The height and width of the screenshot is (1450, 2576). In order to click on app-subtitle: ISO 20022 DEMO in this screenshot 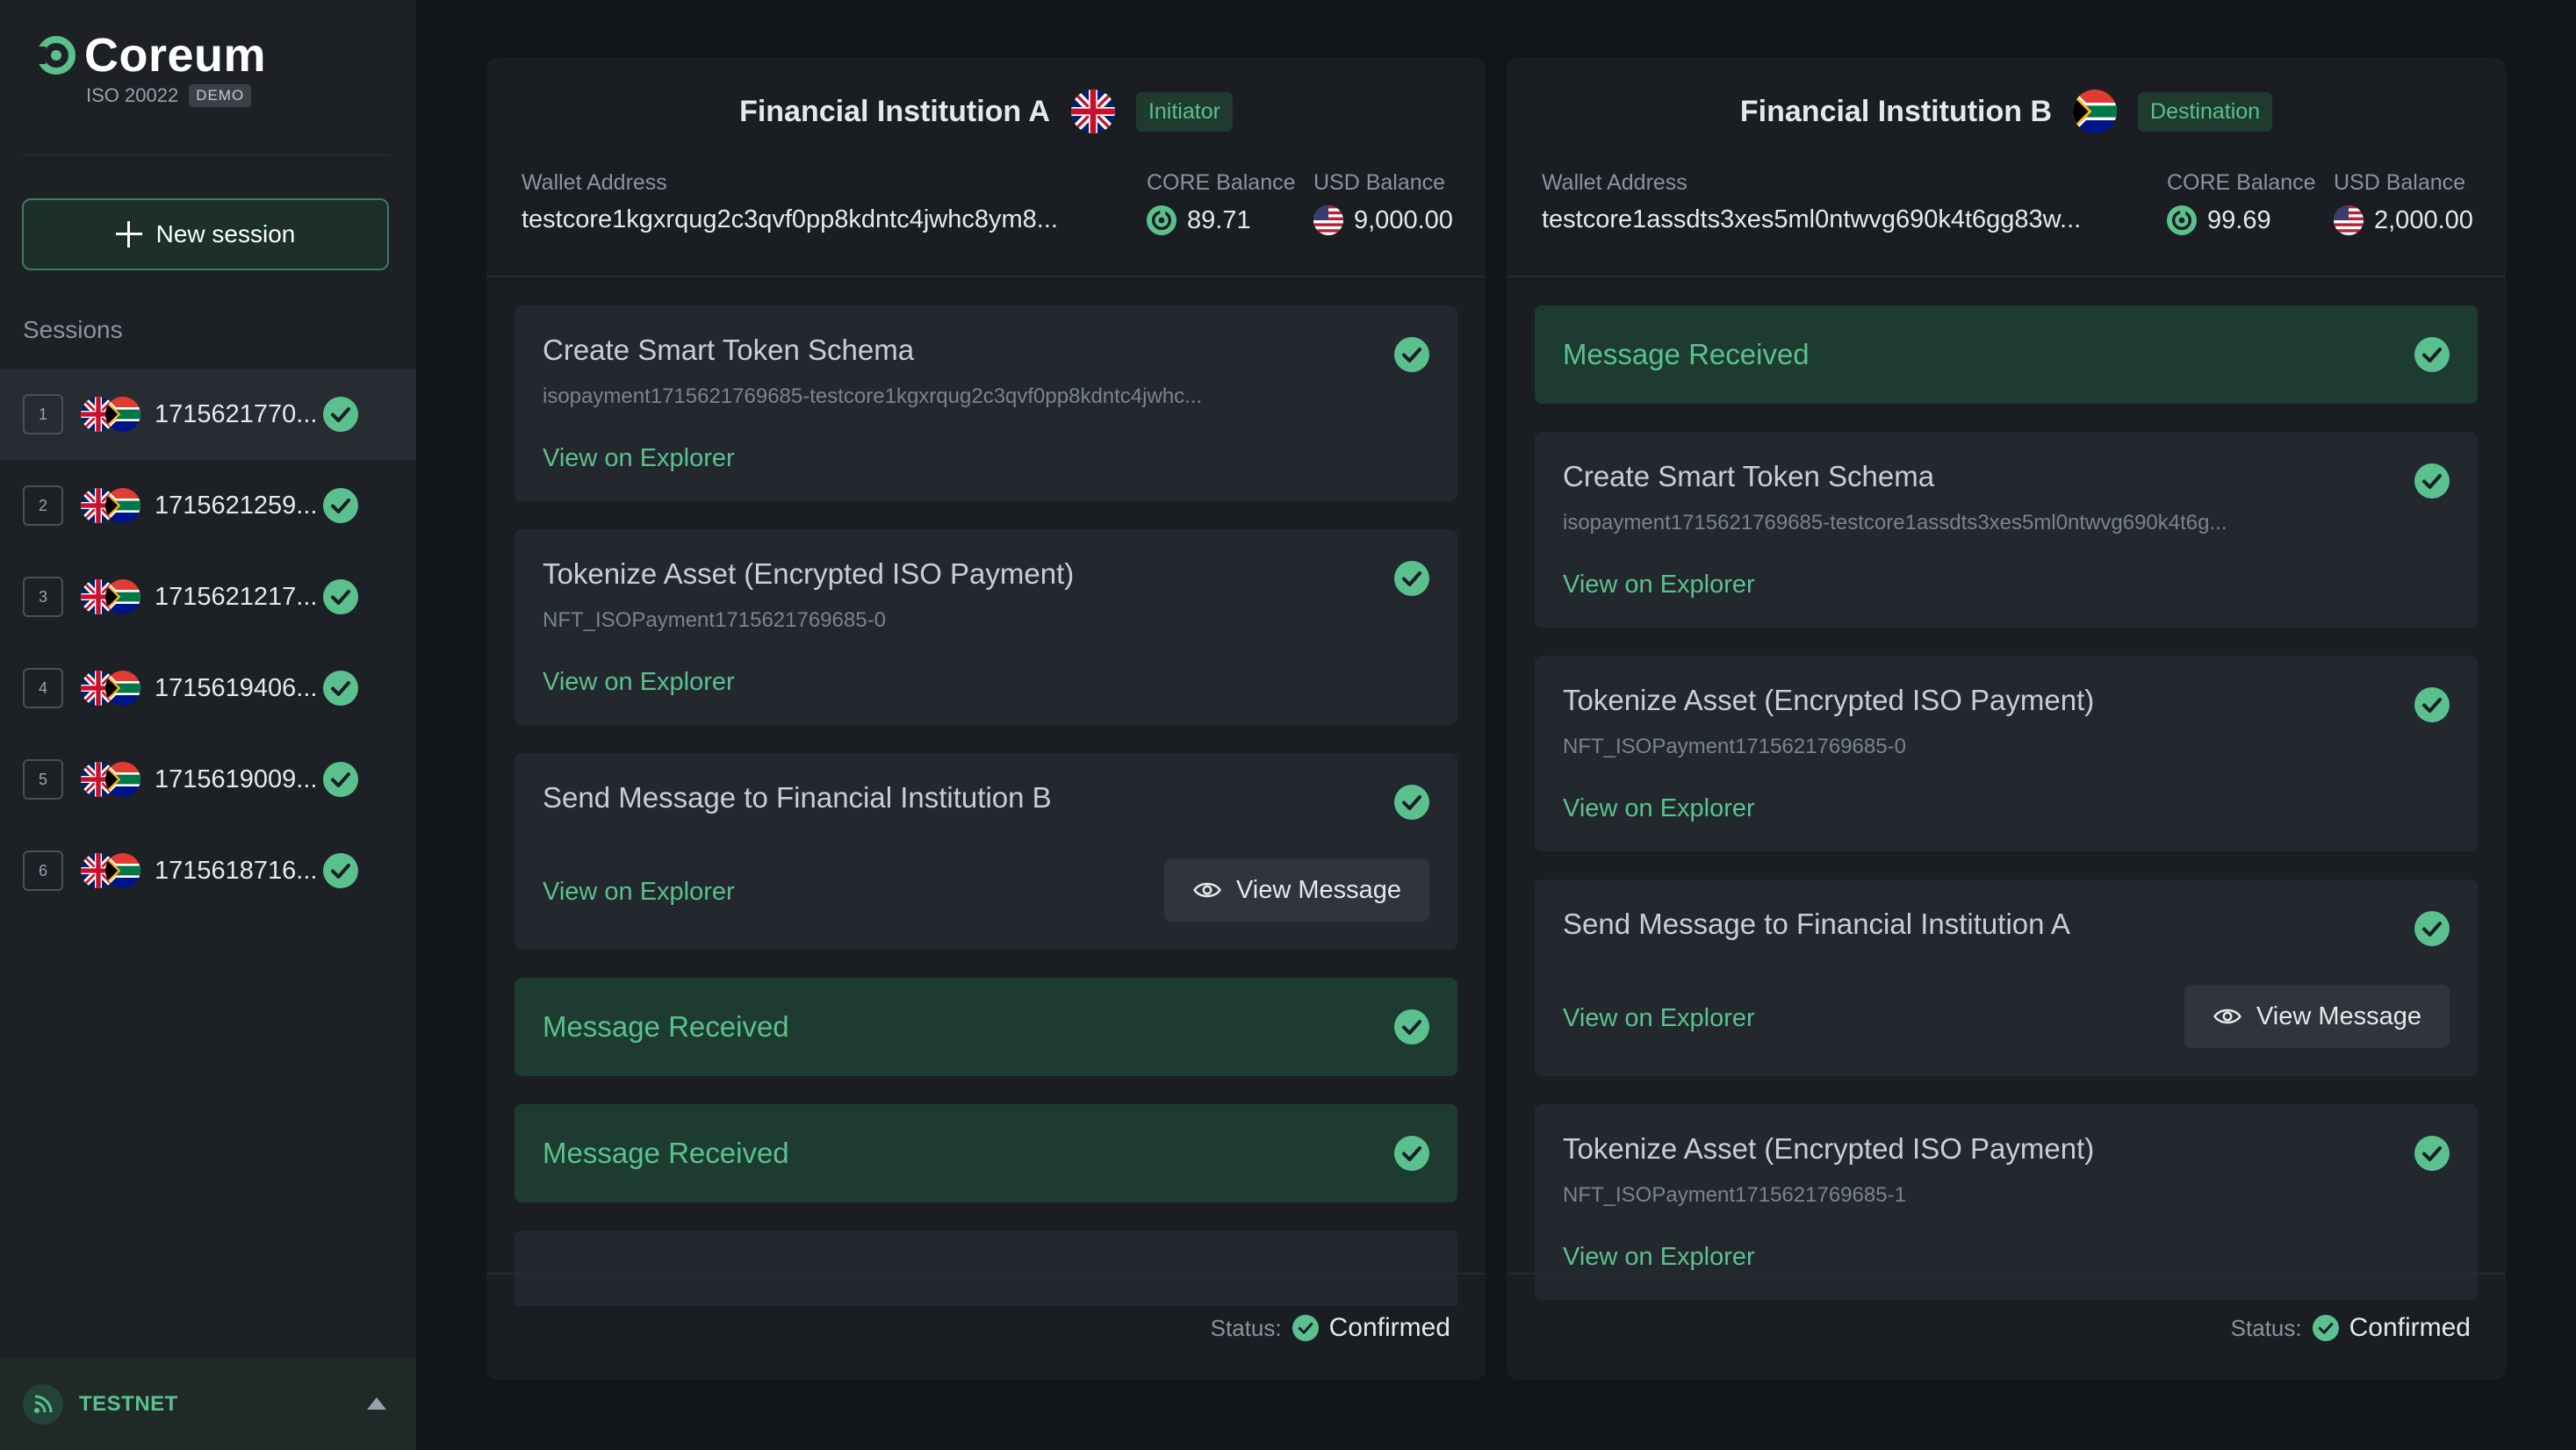, I will do `click(169, 95)`.